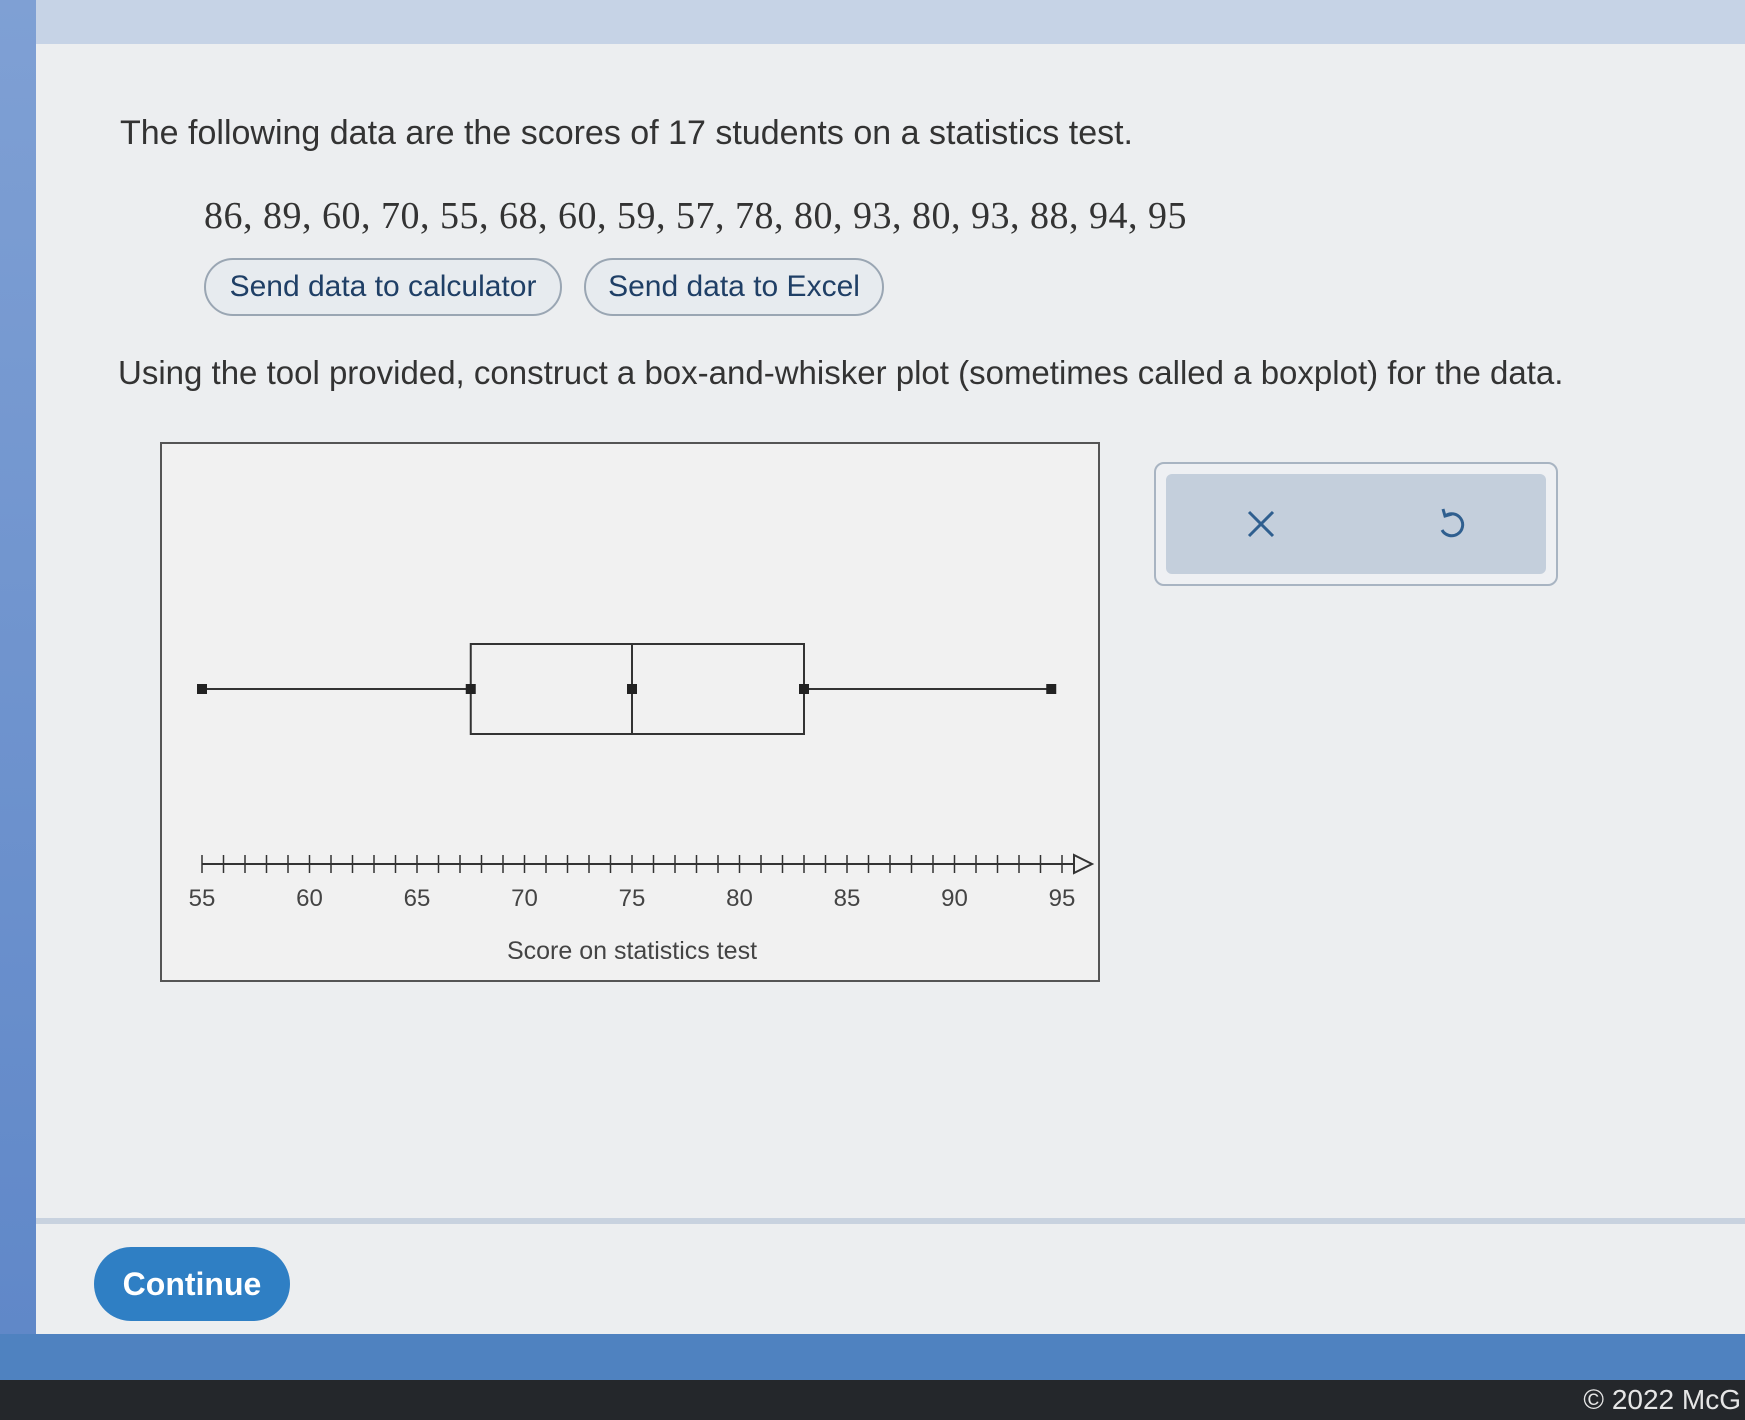 The image size is (1745, 1420). Describe the element at coordinates (202, 898) in the screenshot. I see `x-tick-label: 55` at that location.